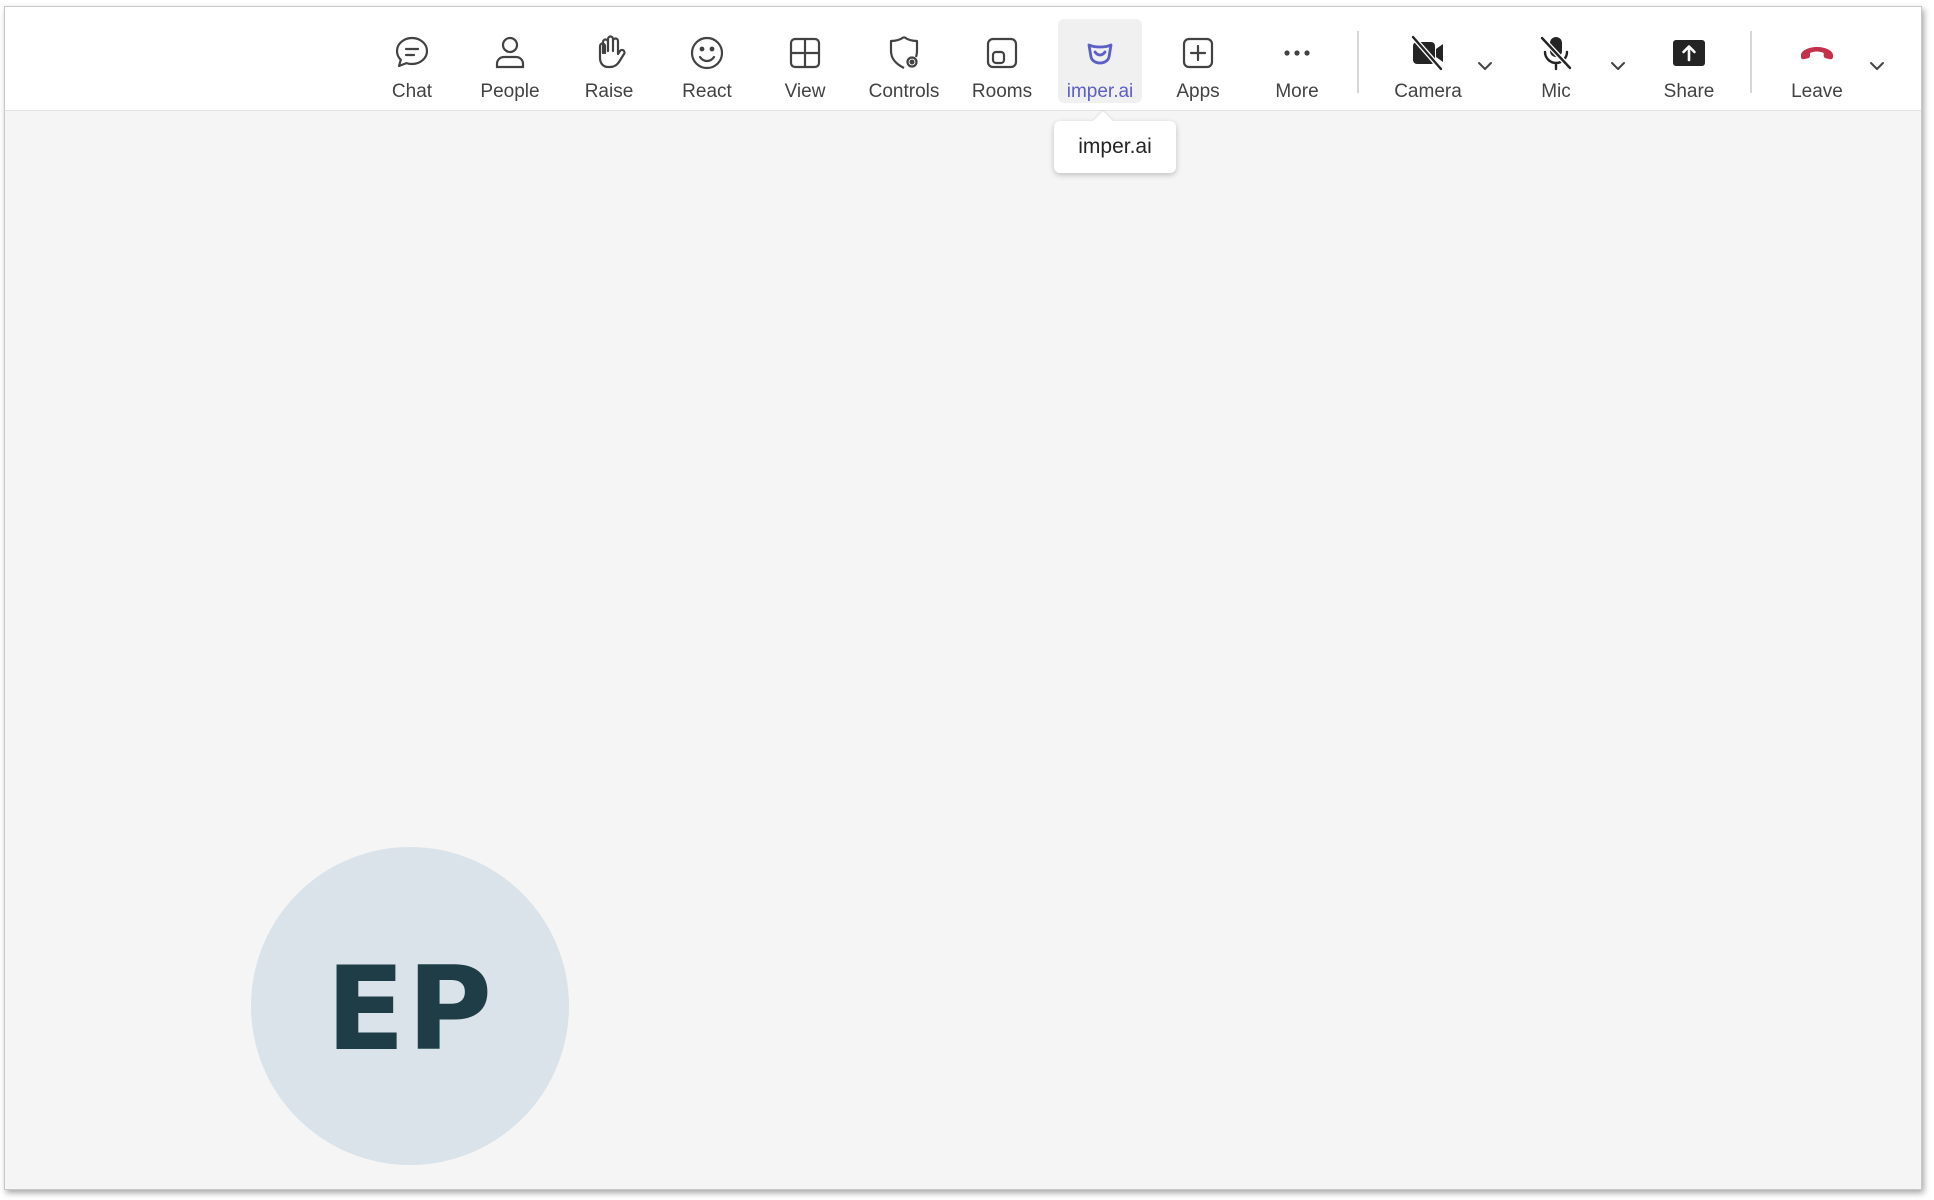 This screenshot has width=1934, height=1200. I want to click on shield-gear-icon, so click(904, 53).